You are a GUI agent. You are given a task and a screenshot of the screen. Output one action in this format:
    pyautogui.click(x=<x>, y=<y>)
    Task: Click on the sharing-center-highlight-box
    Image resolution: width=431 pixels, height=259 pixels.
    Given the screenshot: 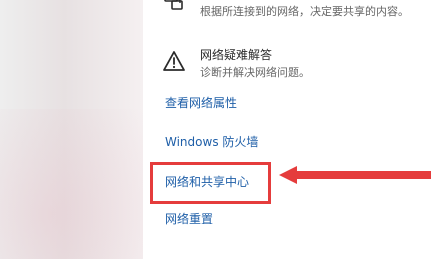 What is the action you would take?
    pyautogui.click(x=210, y=183)
    